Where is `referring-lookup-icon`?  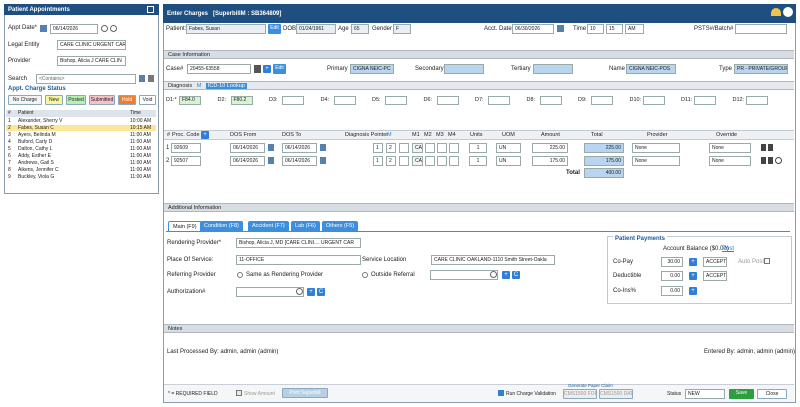
referring-lookup-icon is located at coordinates (493, 274).